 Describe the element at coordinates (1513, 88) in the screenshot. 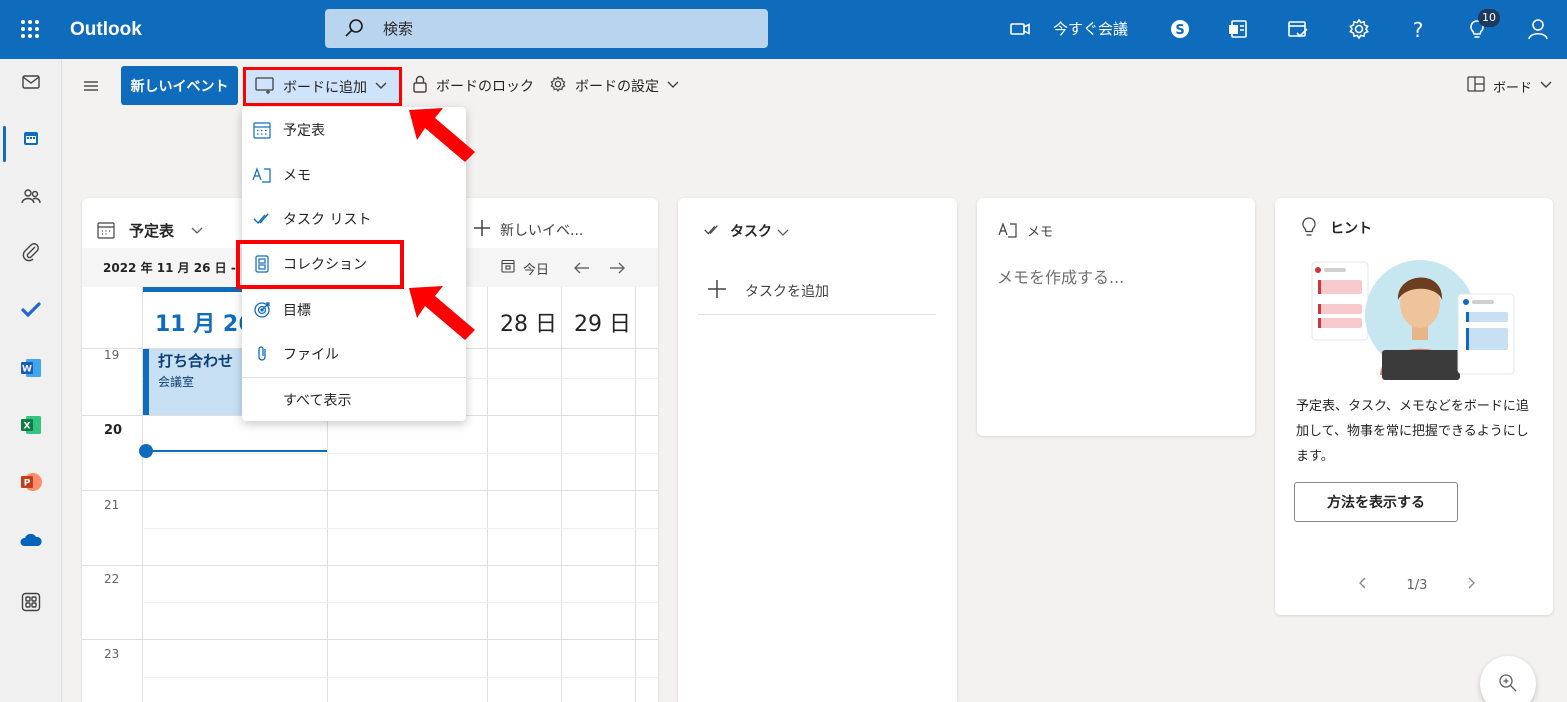

I see `view-label: ボード` at that location.